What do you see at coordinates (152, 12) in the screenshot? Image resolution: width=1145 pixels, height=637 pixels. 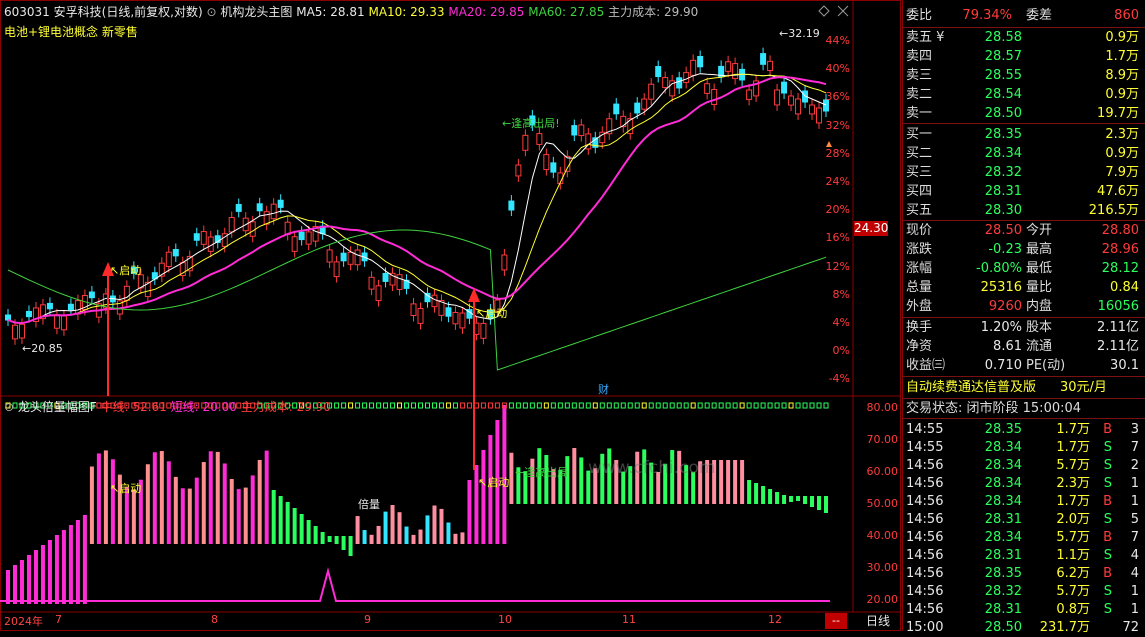 I see `chart-mode: (日线,前复权,对数)` at bounding box center [152, 12].